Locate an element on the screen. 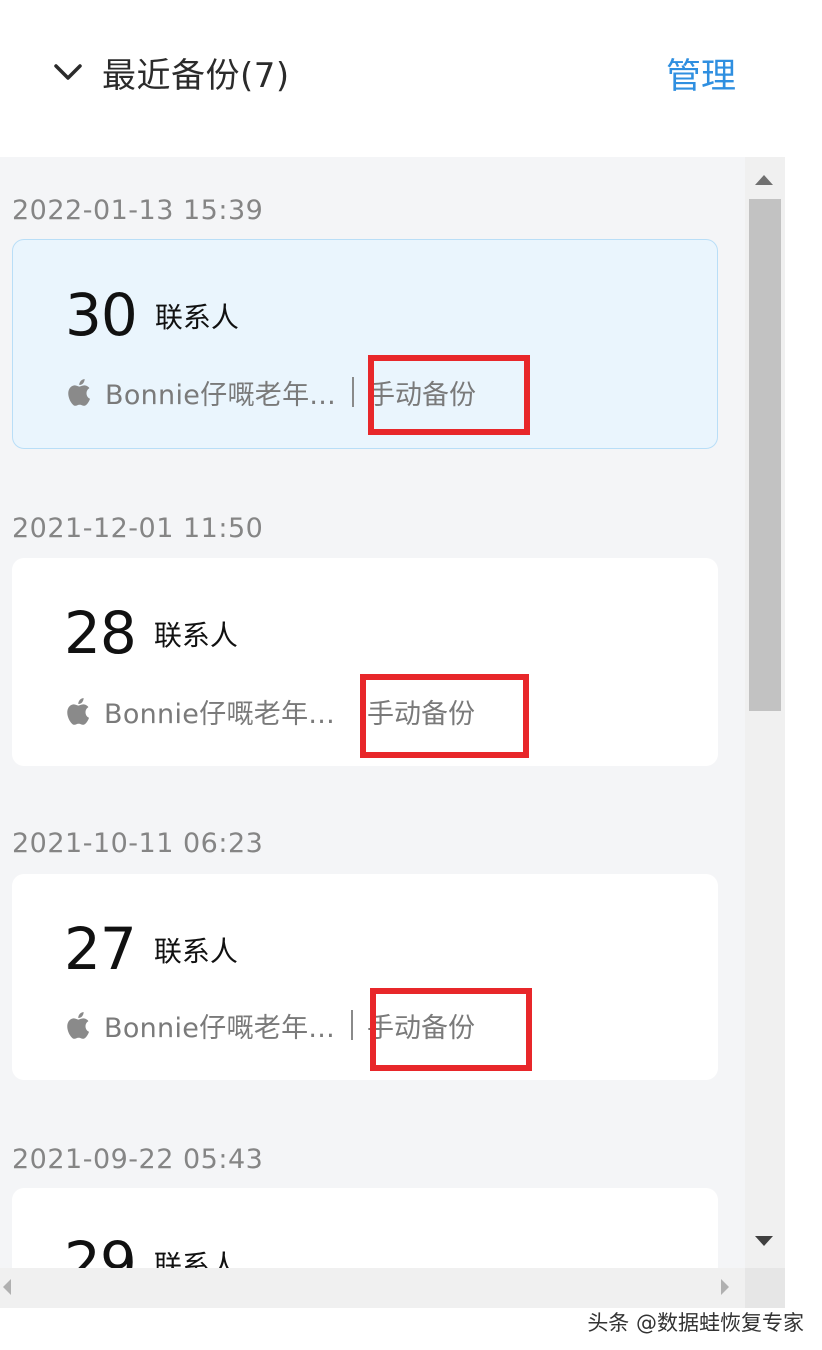 The height and width of the screenshot is (1350, 822). contact-count-row: 28 联系人 is located at coordinates (151, 633).